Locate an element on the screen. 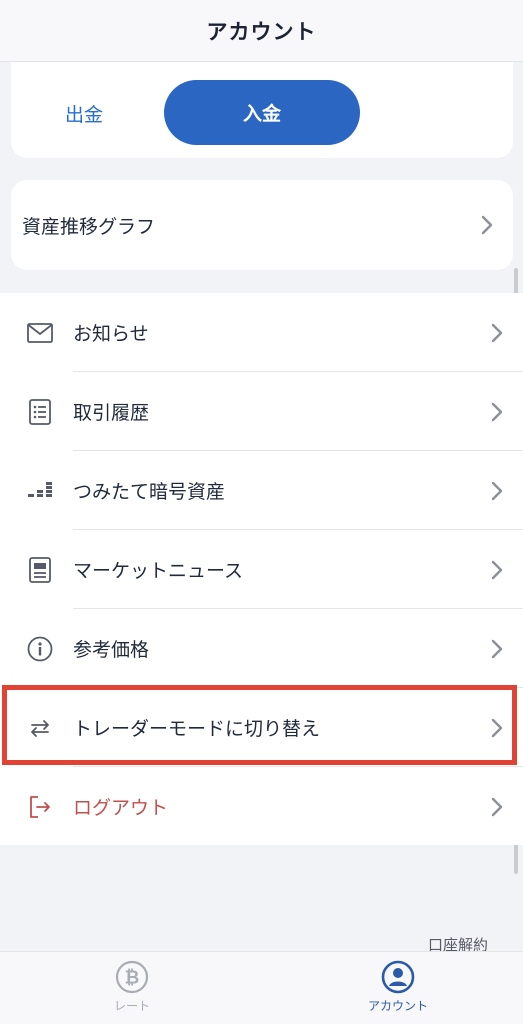 Image resolution: width=523 pixels, height=1024 pixels. info-icon is located at coordinates (40, 649).